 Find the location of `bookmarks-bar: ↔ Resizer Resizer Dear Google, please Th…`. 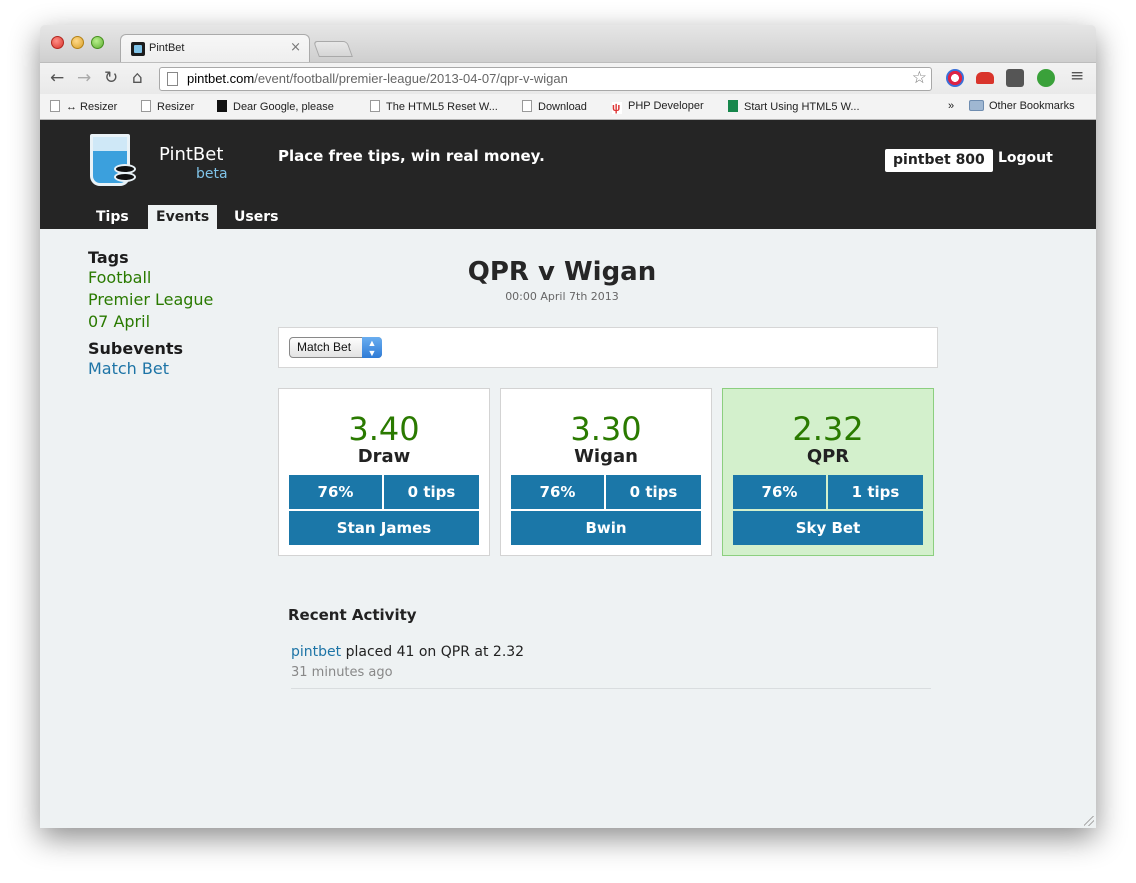

bookmarks-bar: ↔ Resizer Resizer Dear Google, please Th… is located at coordinates (568, 107).